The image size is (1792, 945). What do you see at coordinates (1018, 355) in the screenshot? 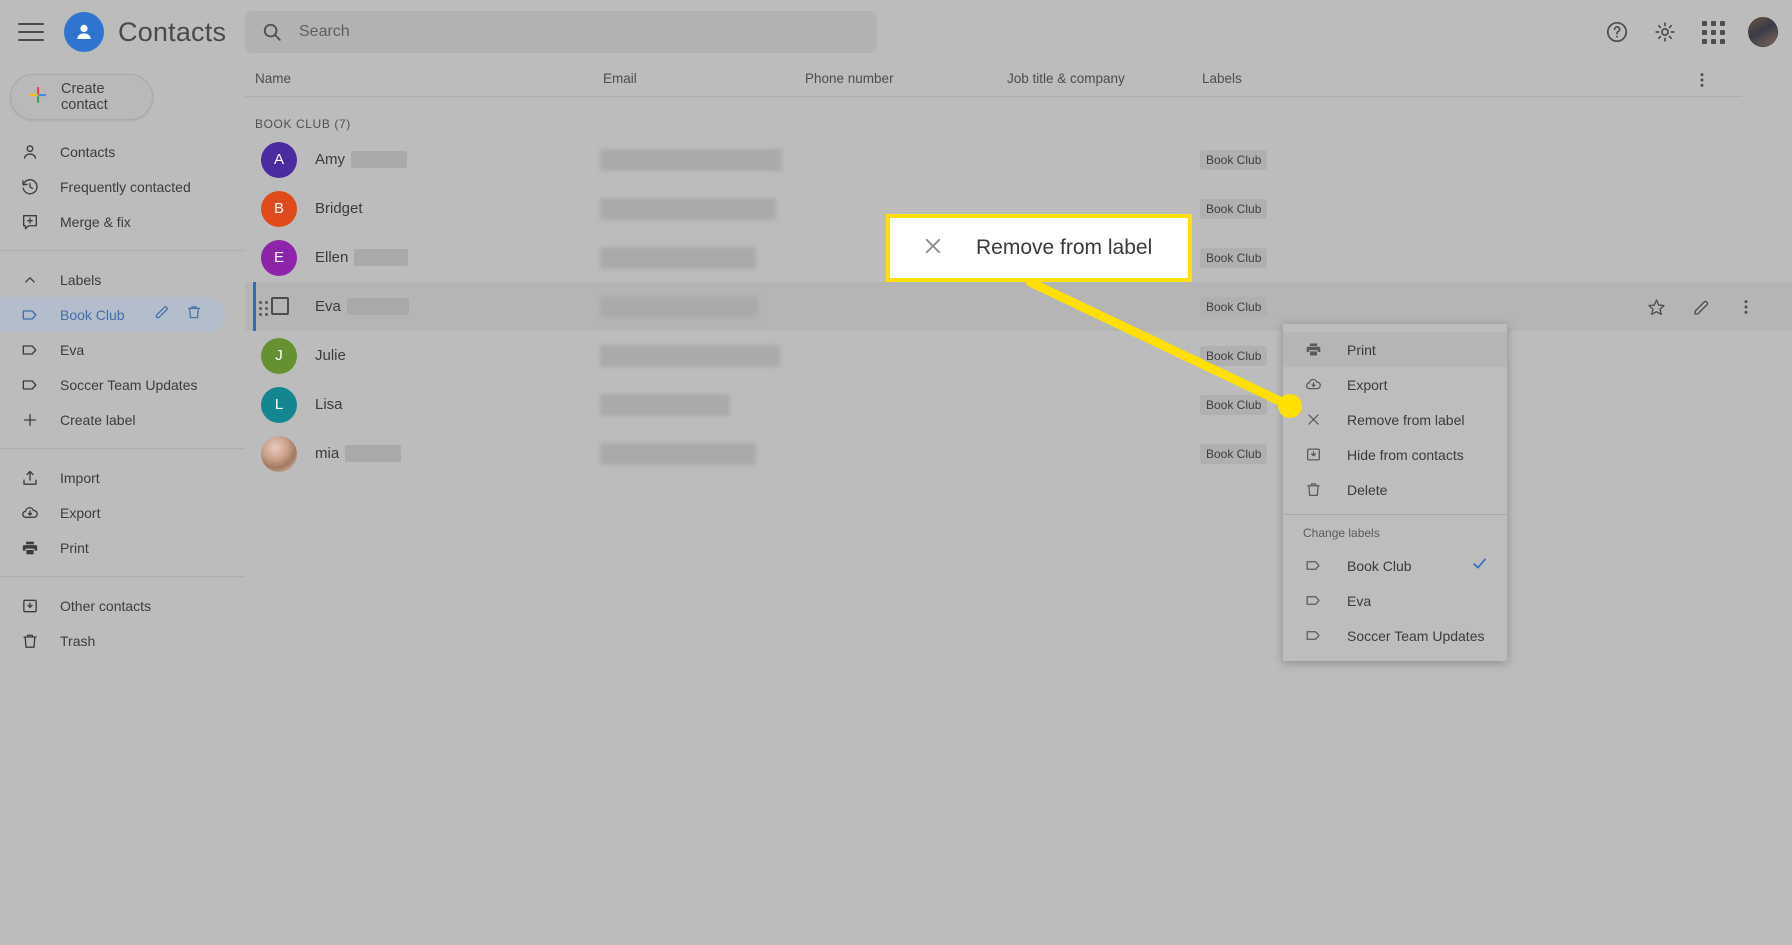
I see `table-row: J Julie Book Club` at bounding box center [1018, 355].